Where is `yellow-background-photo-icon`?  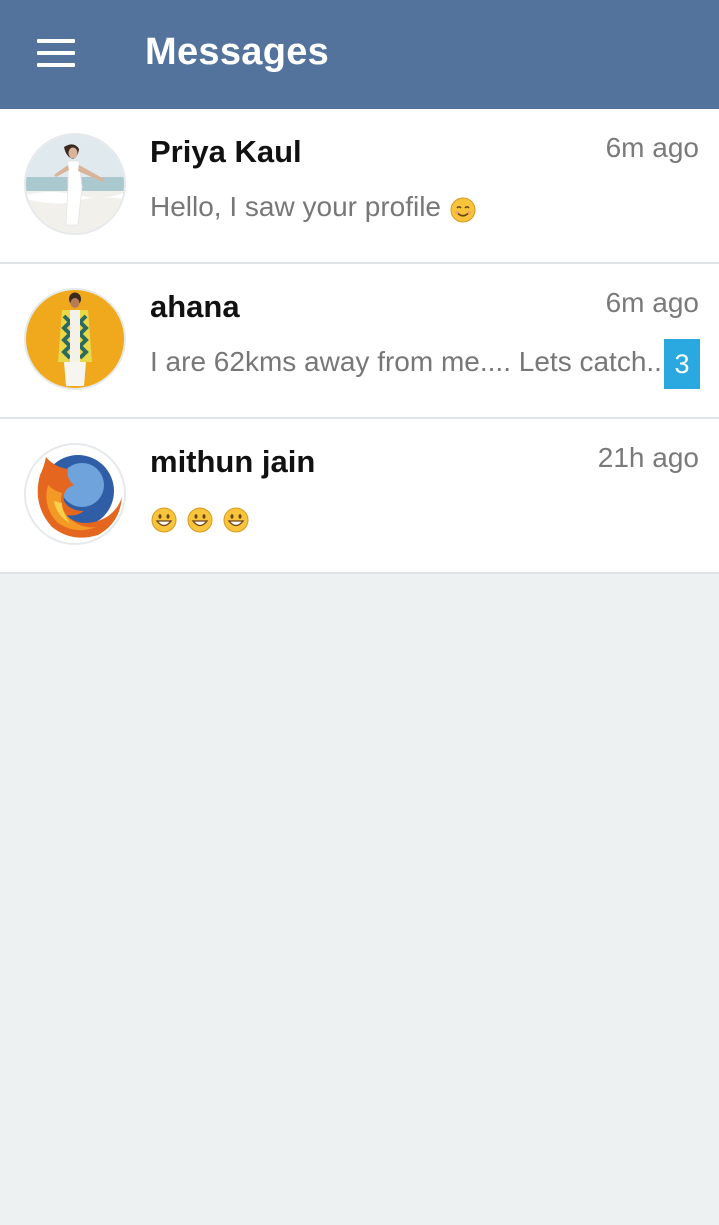
yellow-background-photo-icon is located at coordinates (75, 339).